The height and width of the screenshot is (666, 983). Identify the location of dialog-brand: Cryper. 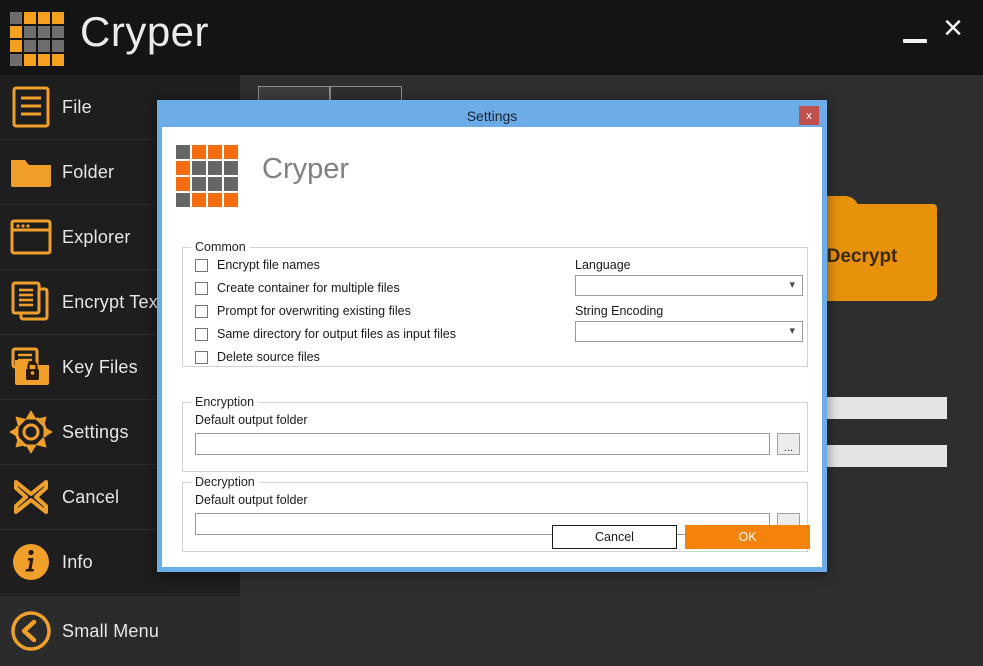
(306, 169).